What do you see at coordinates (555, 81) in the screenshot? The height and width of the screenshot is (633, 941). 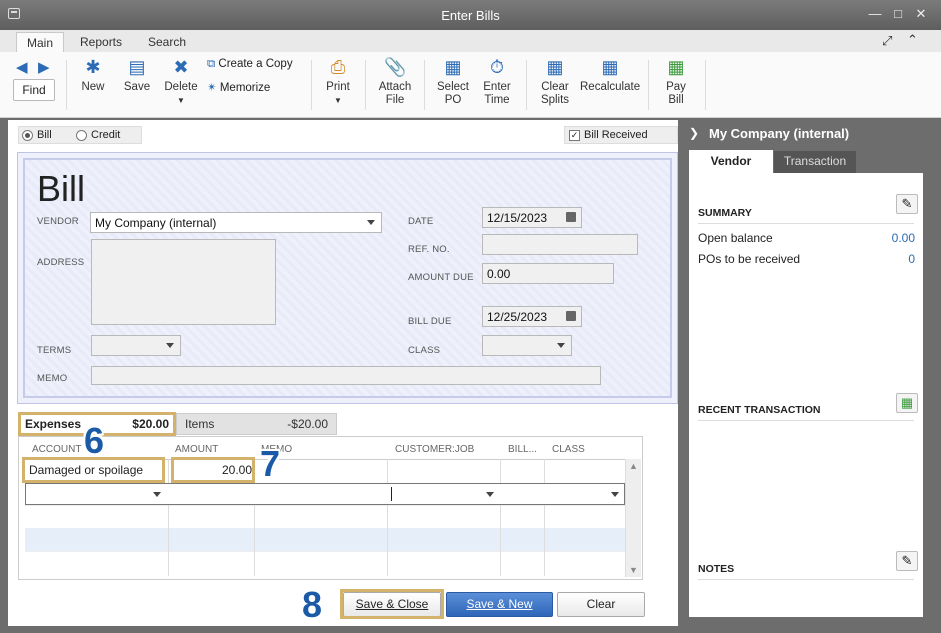 I see `clear-splits-button: ▦ Clear Splits` at bounding box center [555, 81].